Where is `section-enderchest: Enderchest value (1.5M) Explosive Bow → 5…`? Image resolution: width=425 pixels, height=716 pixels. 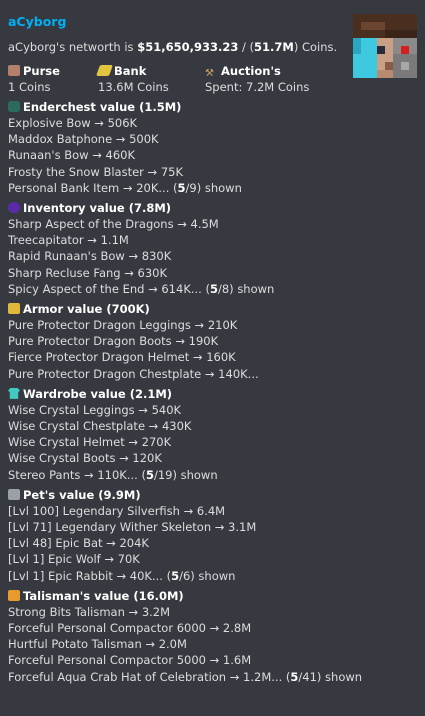
section-enderchest: Enderchest value (1.5M) Explosive Bow → 5… is located at coordinates (212, 147).